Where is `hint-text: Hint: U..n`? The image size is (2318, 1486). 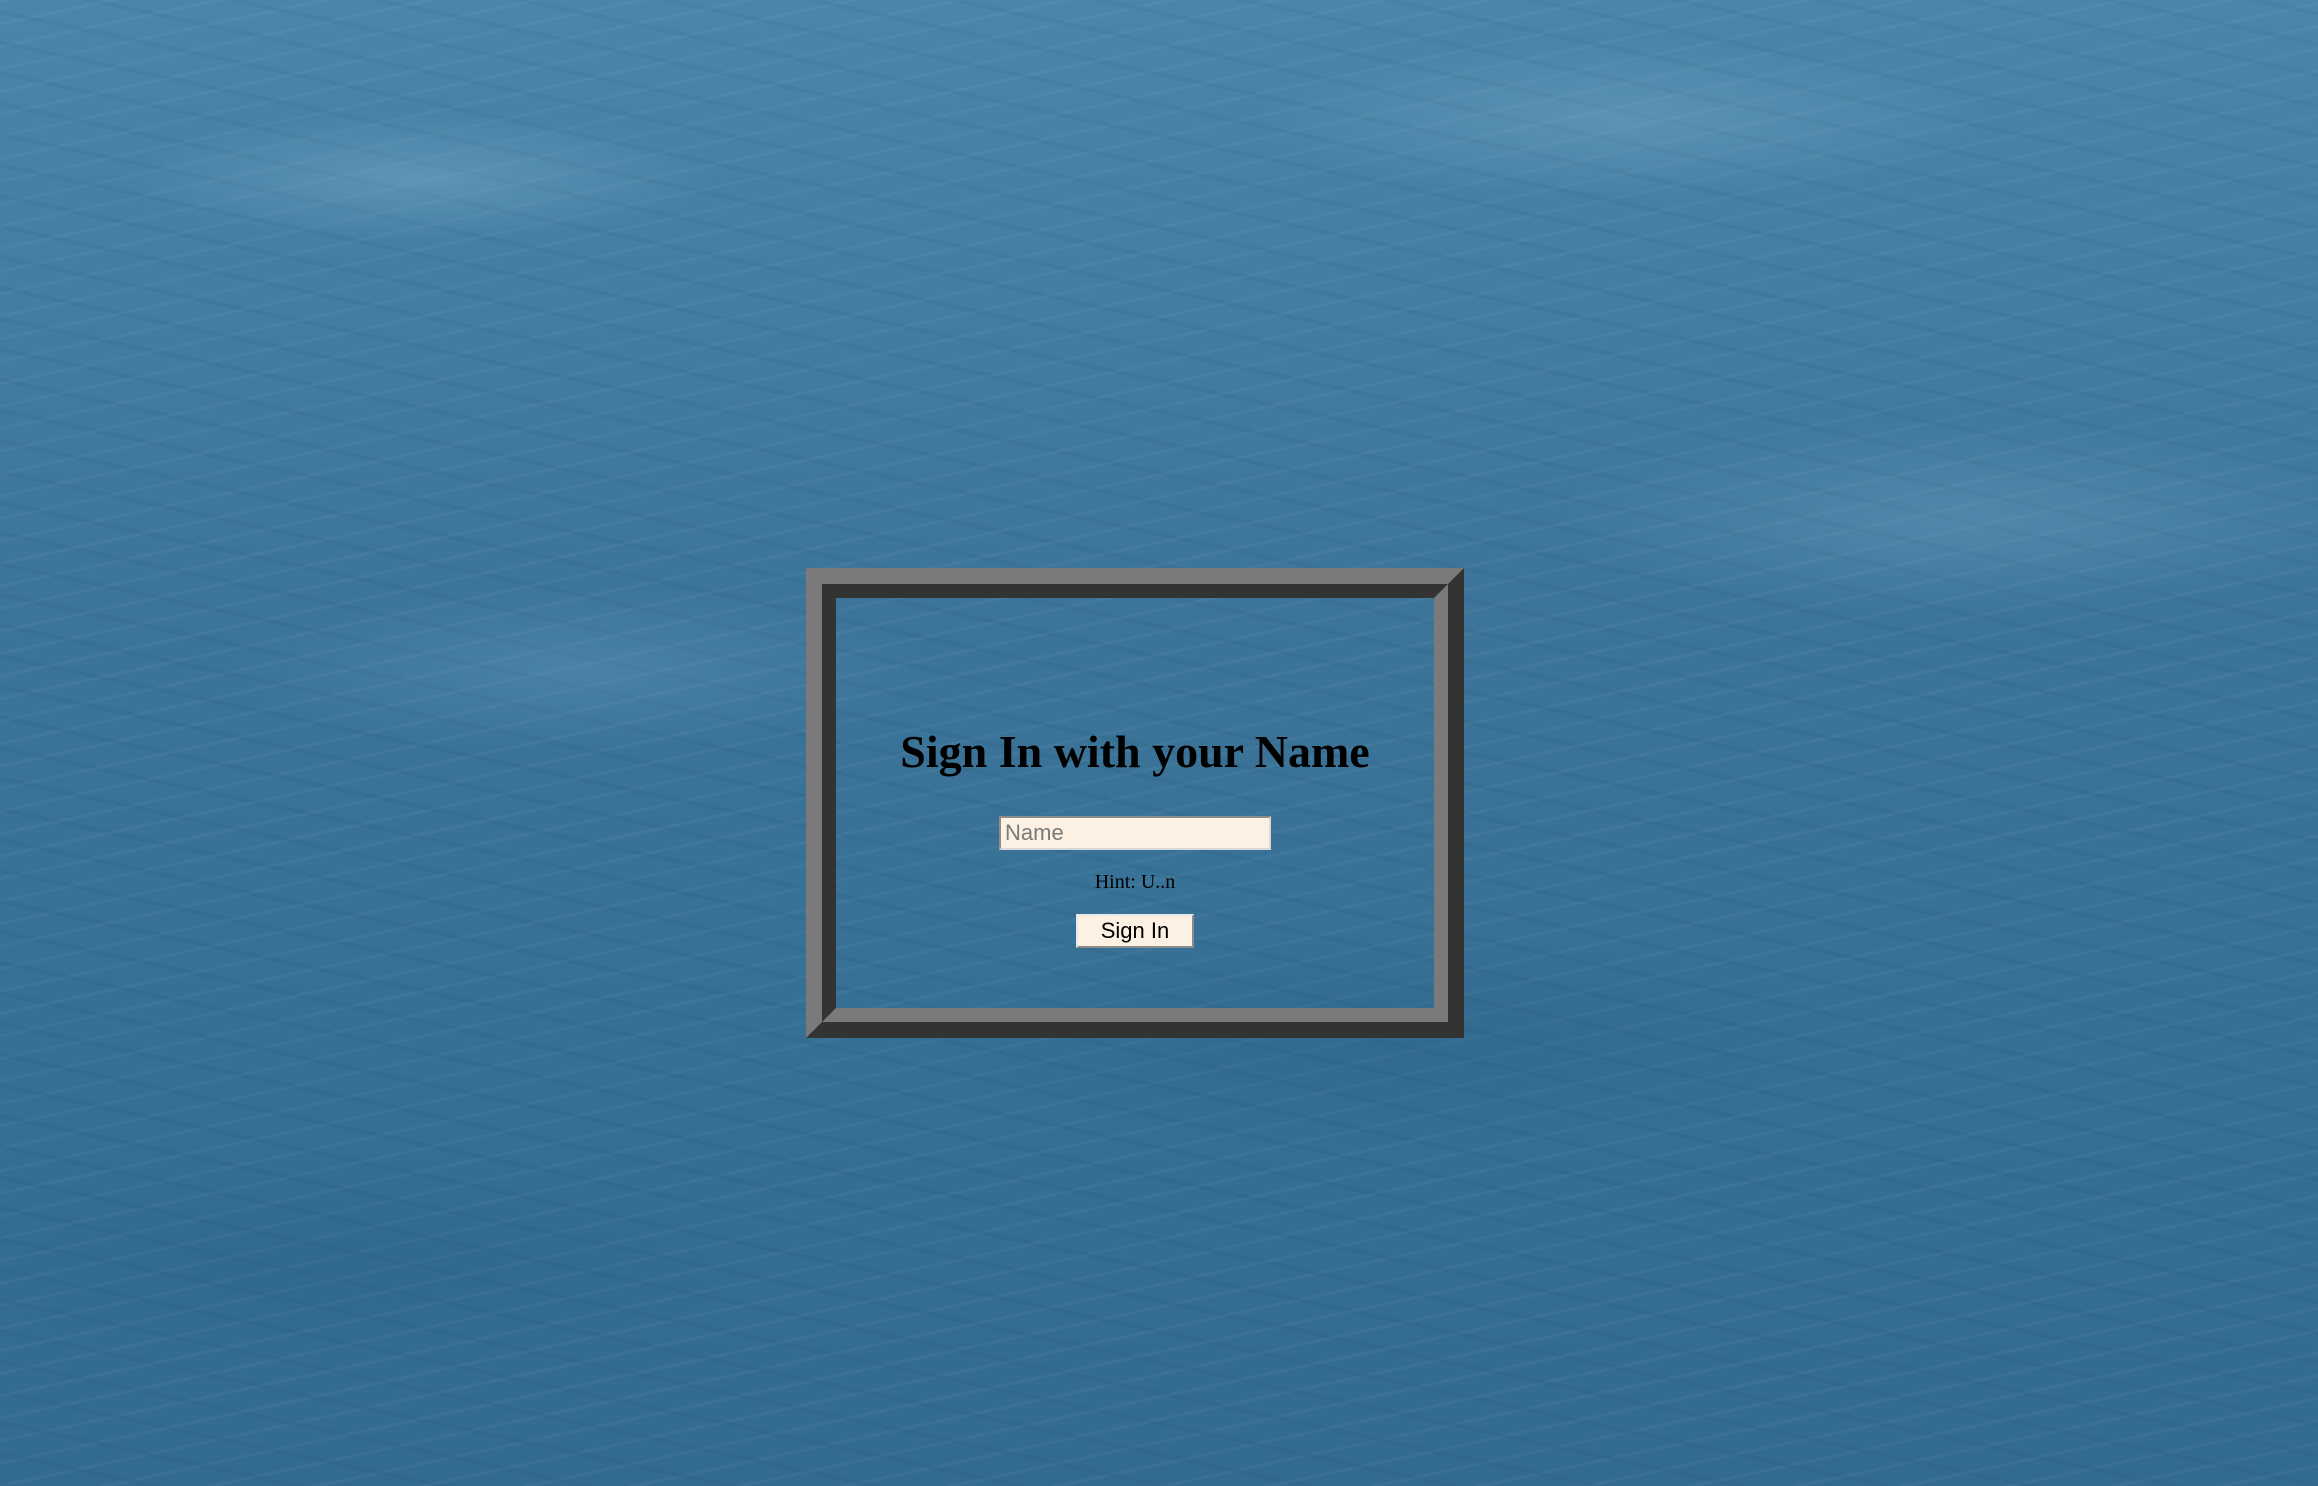 hint-text: Hint: U..n is located at coordinates (1135, 882).